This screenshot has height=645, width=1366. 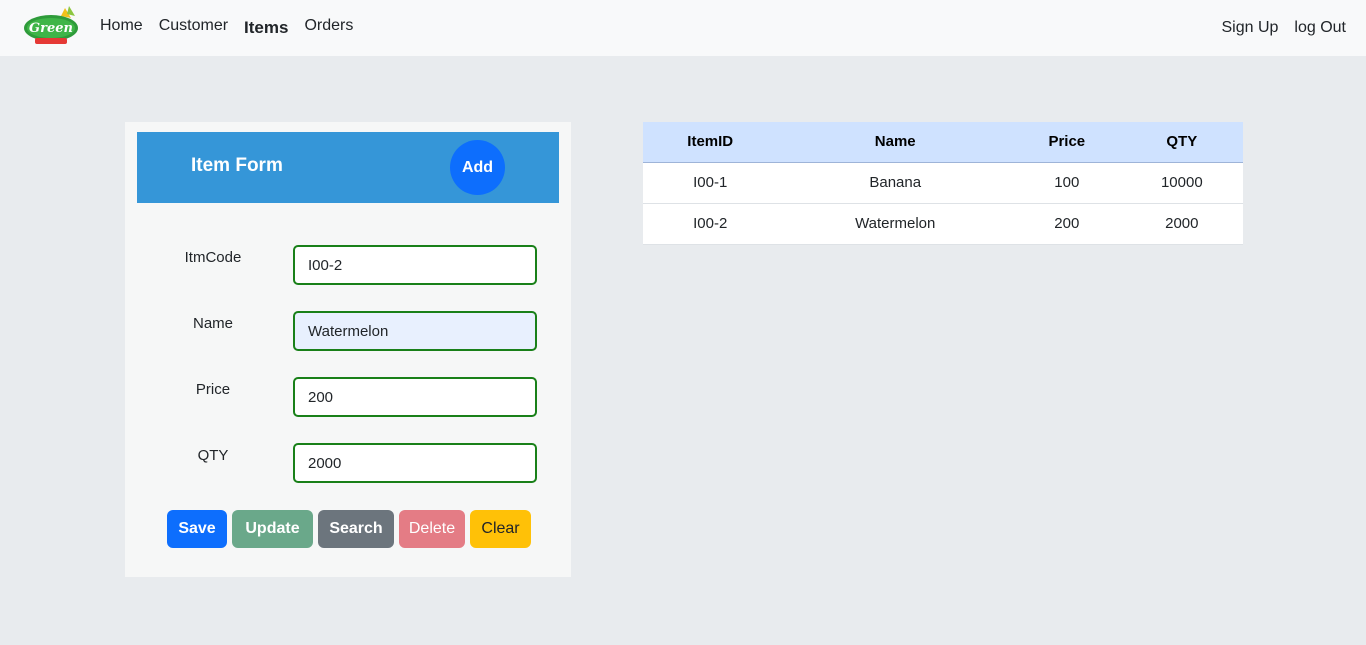 I want to click on cell-itemid: I00-2, so click(x=710, y=224).